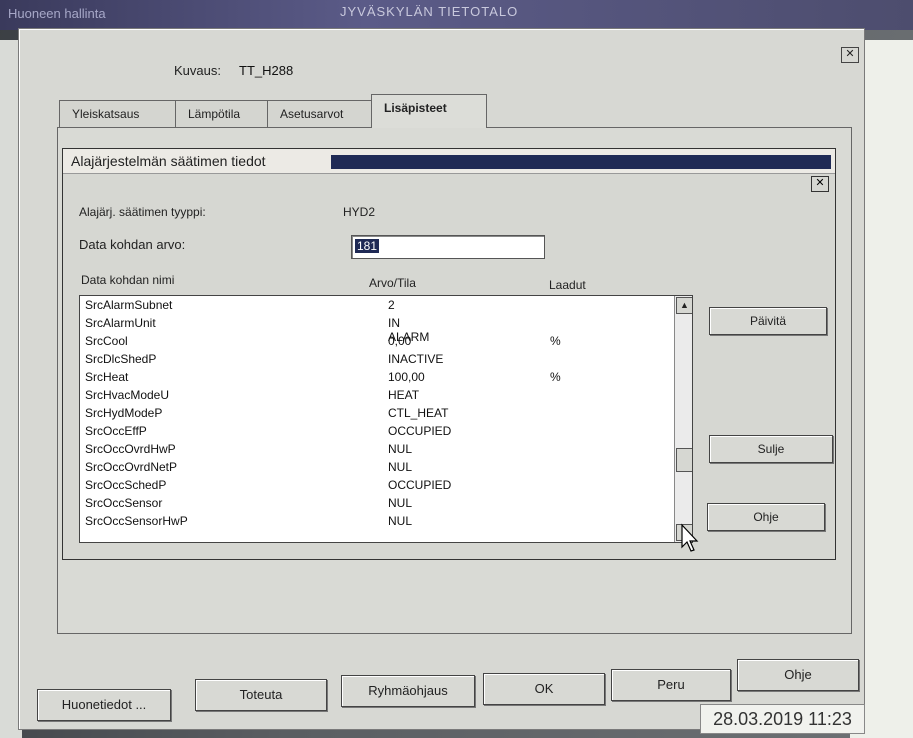 The width and height of the screenshot is (913, 738). Describe the element at coordinates (771, 449) in the screenshot. I see `close-button: Sulje` at that location.